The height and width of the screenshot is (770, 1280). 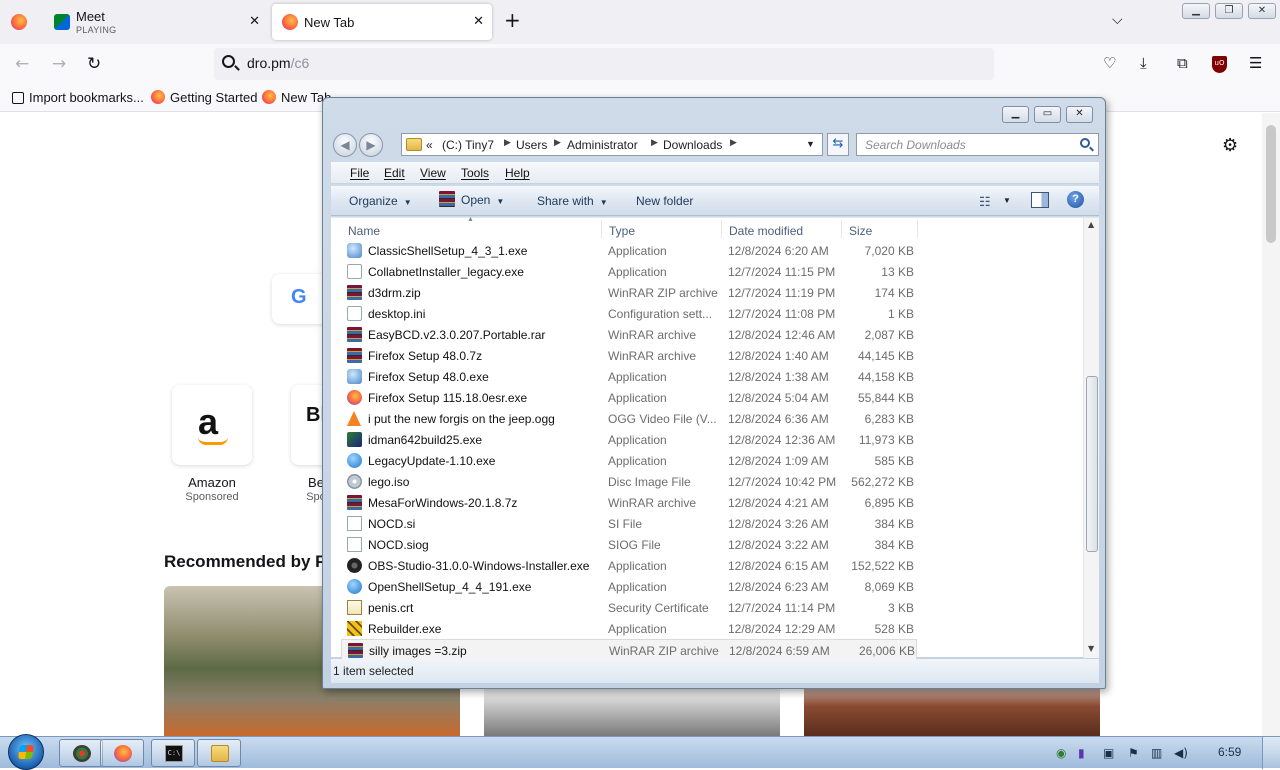 What do you see at coordinates (1108, 753) in the screenshot?
I see `display-icon: ▣` at bounding box center [1108, 753].